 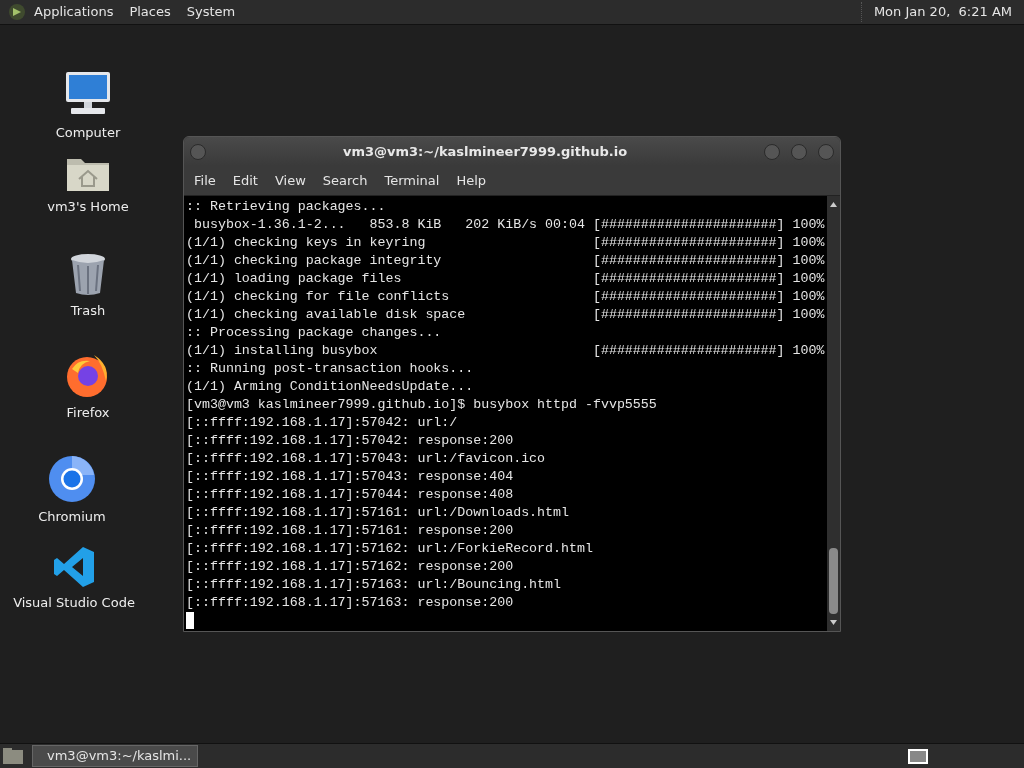 What do you see at coordinates (505, 297) in the screenshot?
I see `terminal-line: (1/1) checking for file conflicts [######################] 100%` at bounding box center [505, 297].